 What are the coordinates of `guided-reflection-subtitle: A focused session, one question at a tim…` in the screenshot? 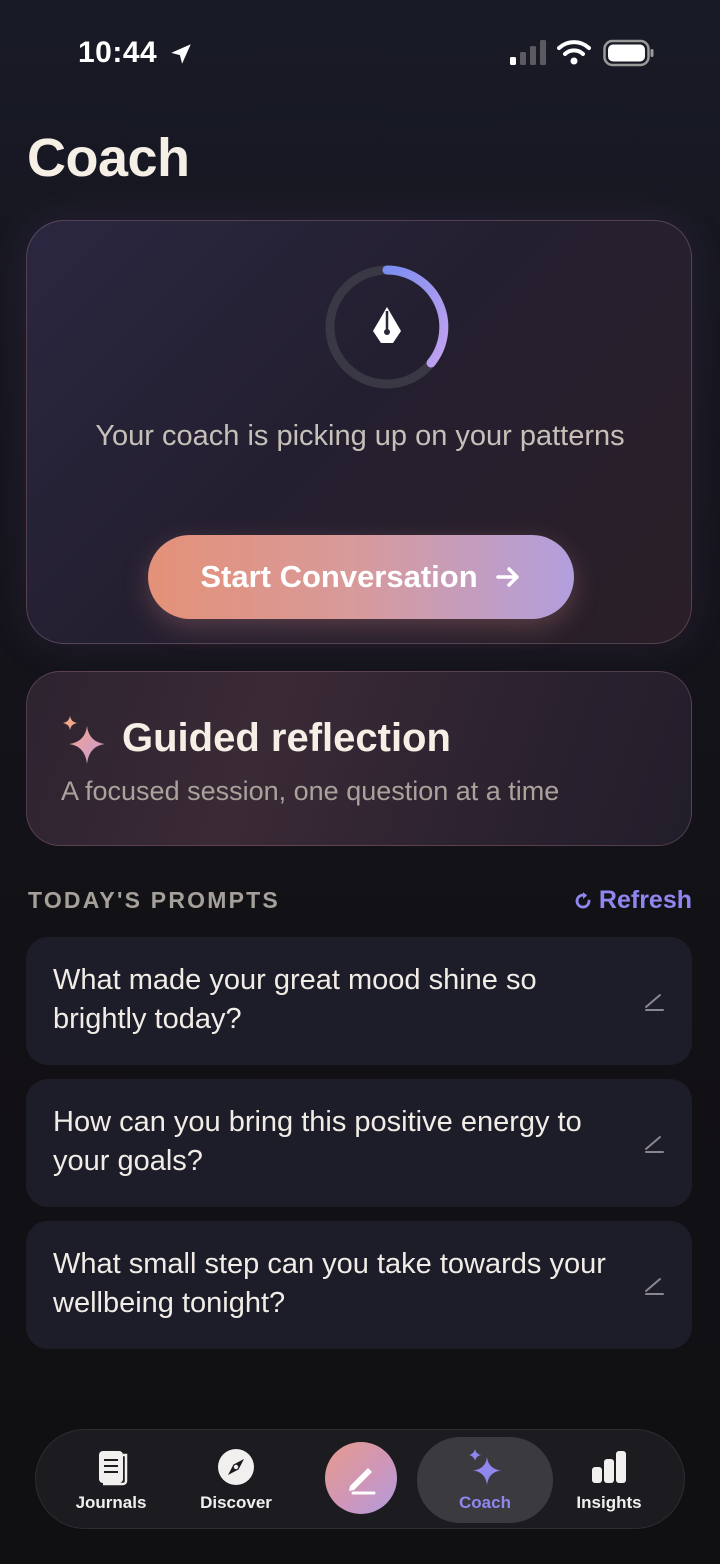 It's located at (310, 791).